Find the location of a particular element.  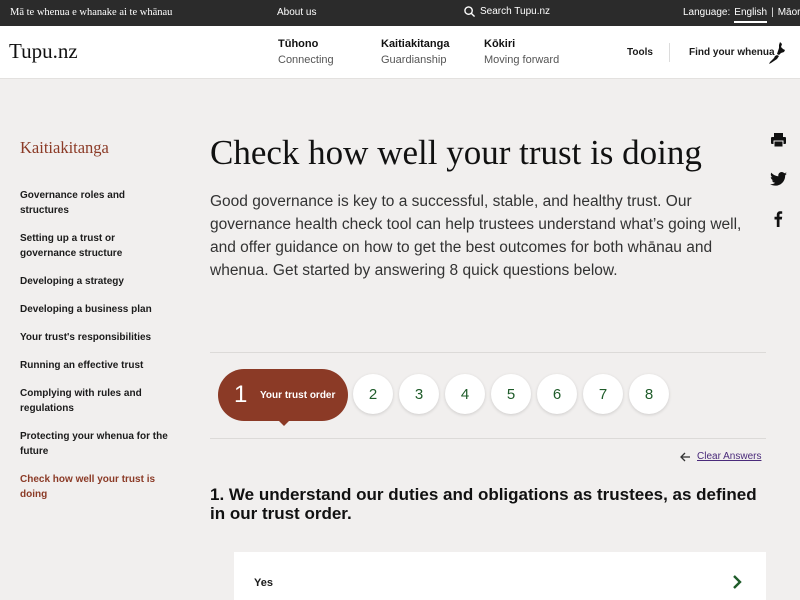

clear-answers-label: Clear Answers is located at coordinates (729, 456).